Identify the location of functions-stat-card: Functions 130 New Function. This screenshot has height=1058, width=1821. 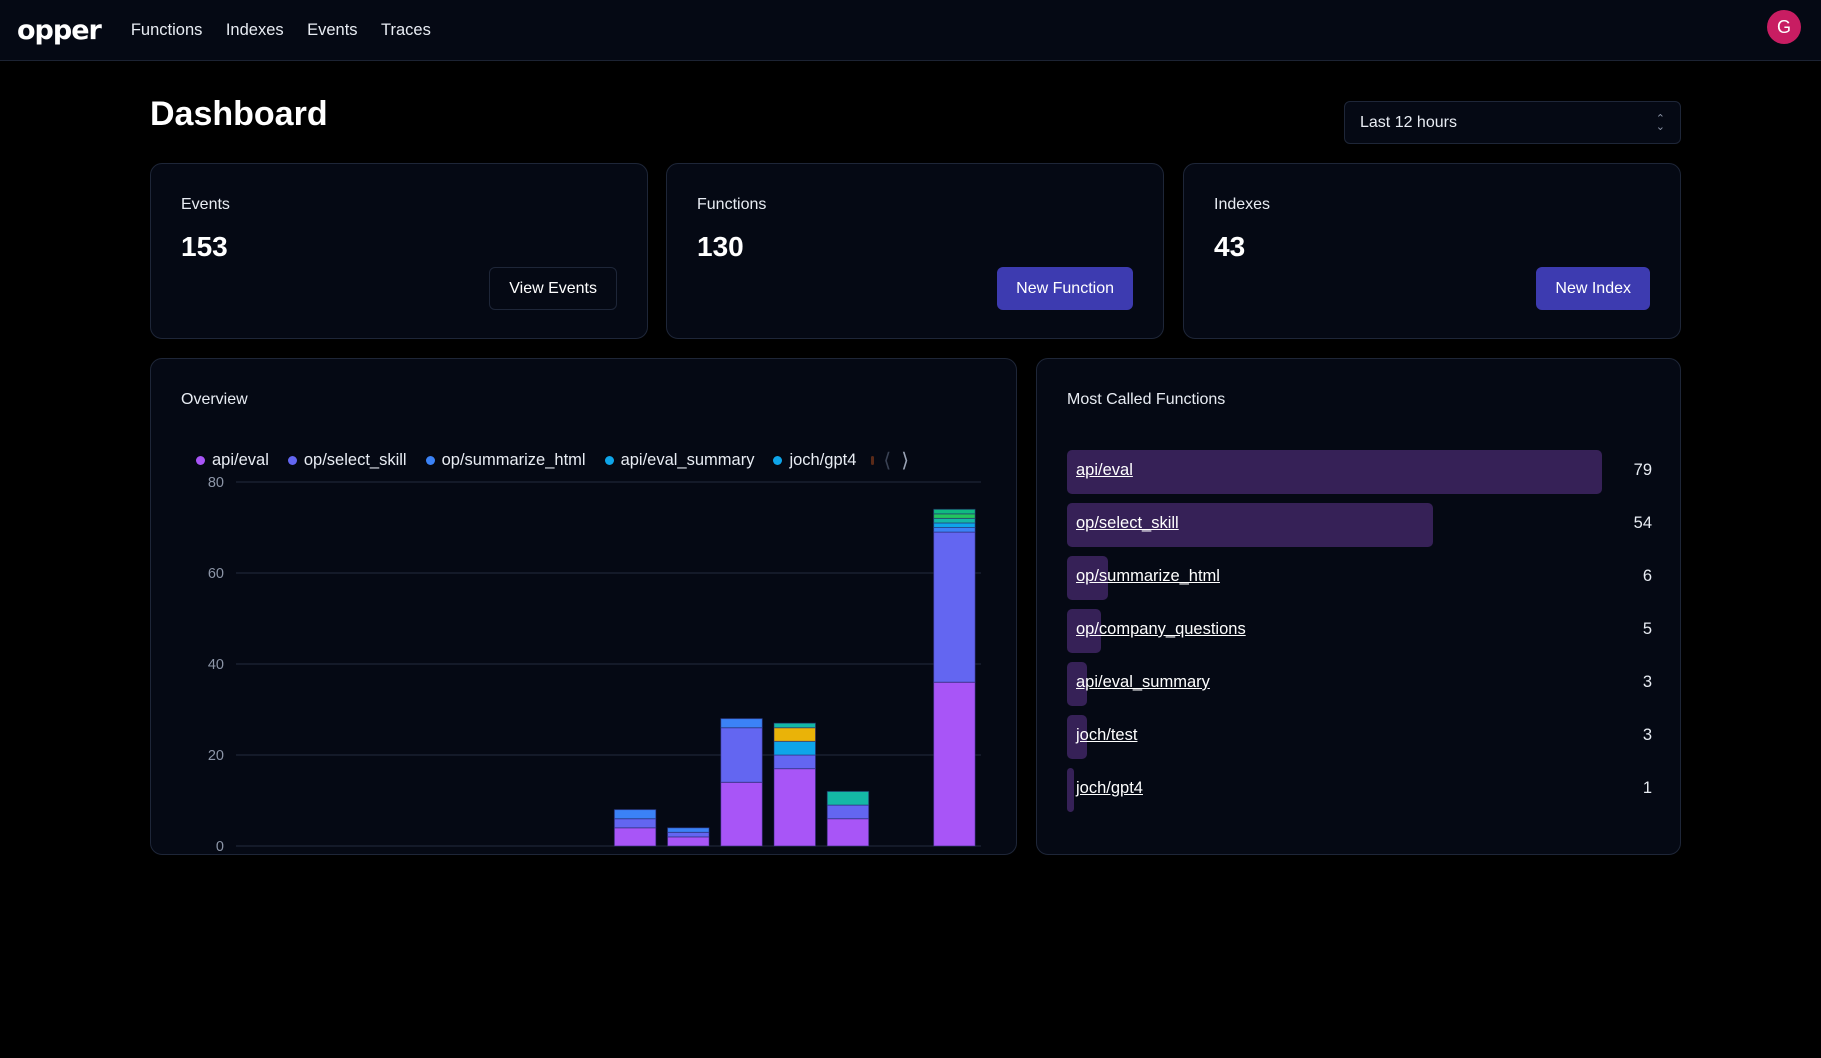
(915, 251).